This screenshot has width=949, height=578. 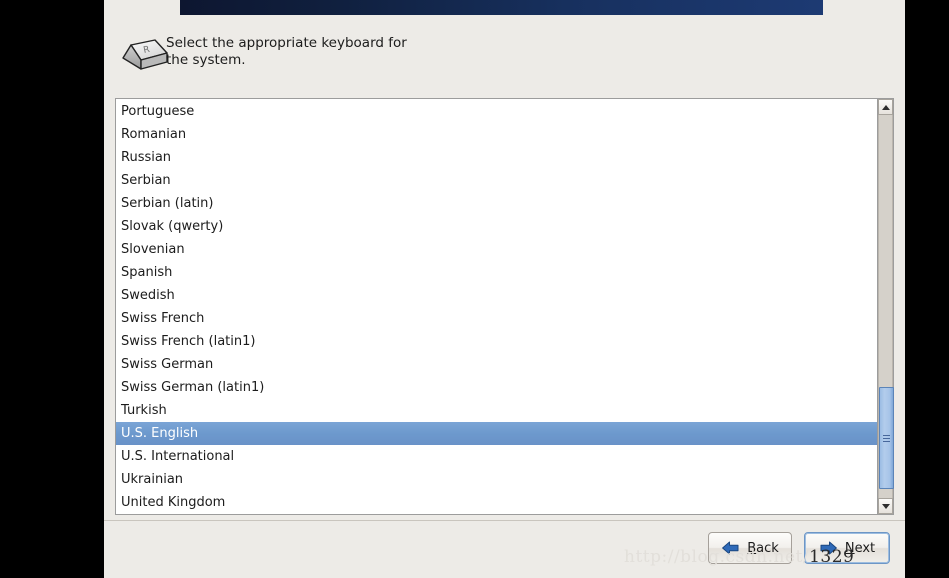 What do you see at coordinates (496, 226) in the screenshot?
I see `list-item: Slovak (qwerty)` at bounding box center [496, 226].